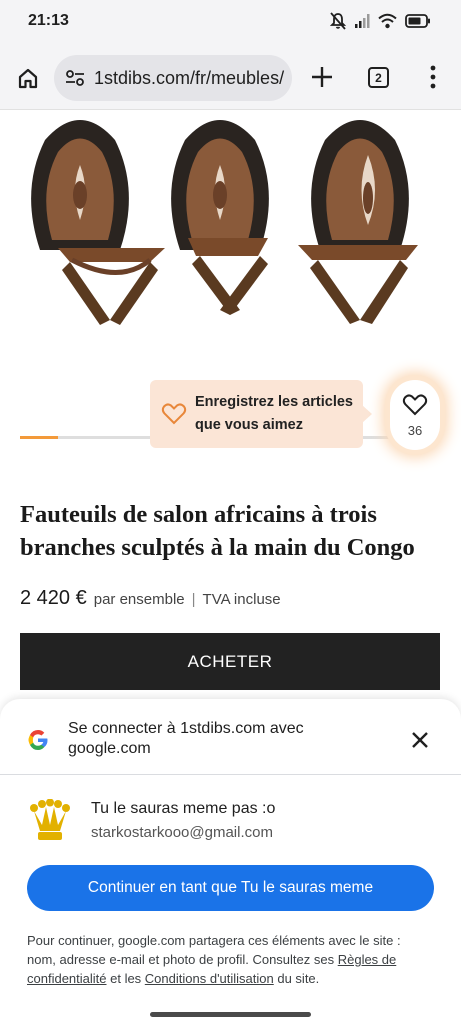  Describe the element at coordinates (182, 832) in the screenshot. I see `account-email: starkostarkooo@gmail.com` at that location.